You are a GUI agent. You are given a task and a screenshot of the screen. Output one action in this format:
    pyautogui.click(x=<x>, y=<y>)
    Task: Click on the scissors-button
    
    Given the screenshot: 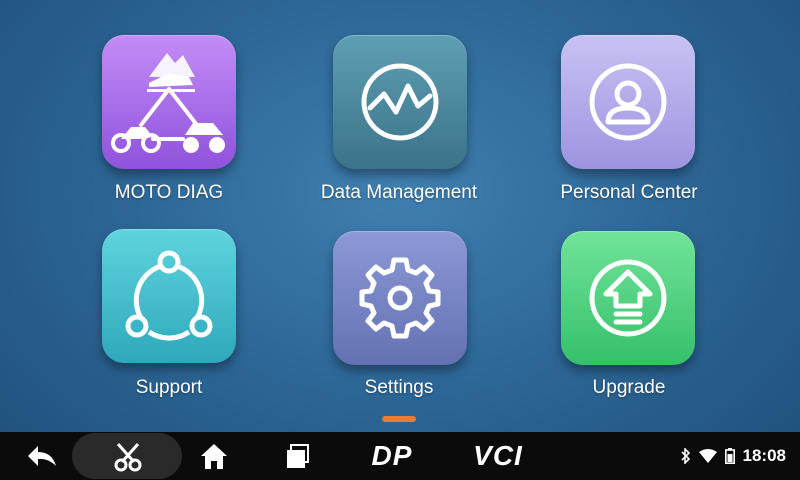 What is the action you would take?
    pyautogui.click(x=128, y=456)
    